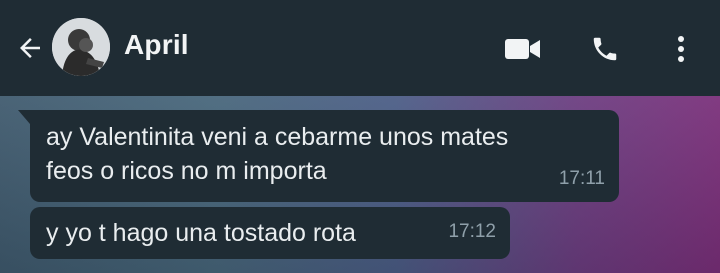  I want to click on kebab-menu-icon, so click(681, 49).